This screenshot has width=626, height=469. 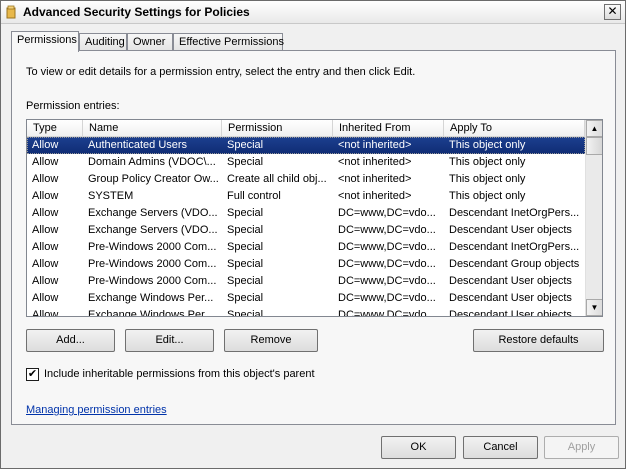 What do you see at coordinates (254, 196) in the screenshot?
I see `cell-permission: Full control` at bounding box center [254, 196].